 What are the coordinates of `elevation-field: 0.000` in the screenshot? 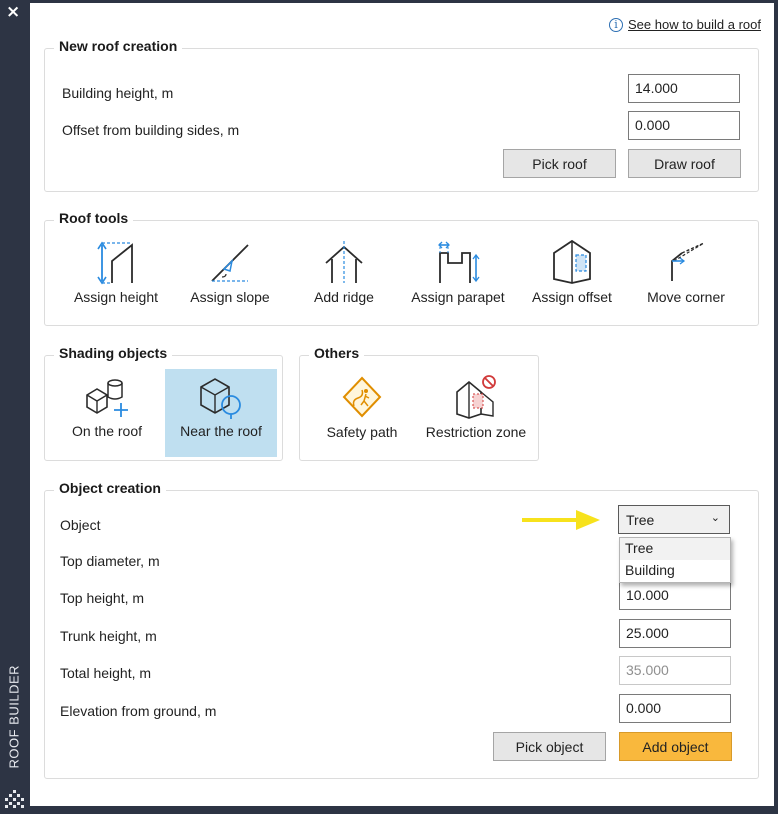 It's located at (675, 708).